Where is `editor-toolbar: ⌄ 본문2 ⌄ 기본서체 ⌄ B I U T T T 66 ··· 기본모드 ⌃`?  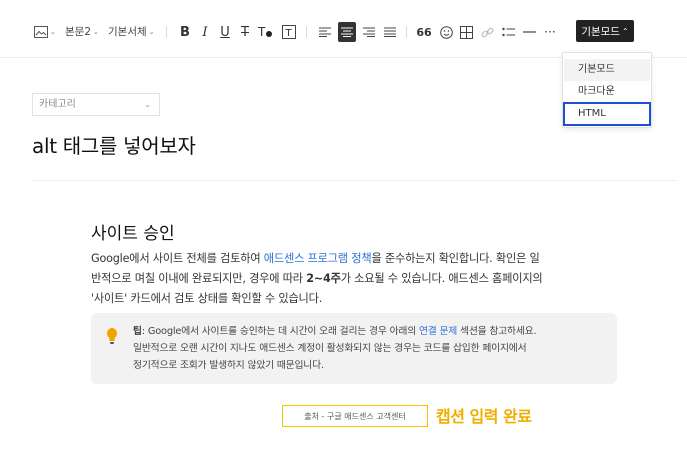
editor-toolbar: ⌄ 본문2 ⌄ 기본서체 ⌄ B I U T T T 66 ··· 기본모드 ⌃ is located at coordinates (343, 29).